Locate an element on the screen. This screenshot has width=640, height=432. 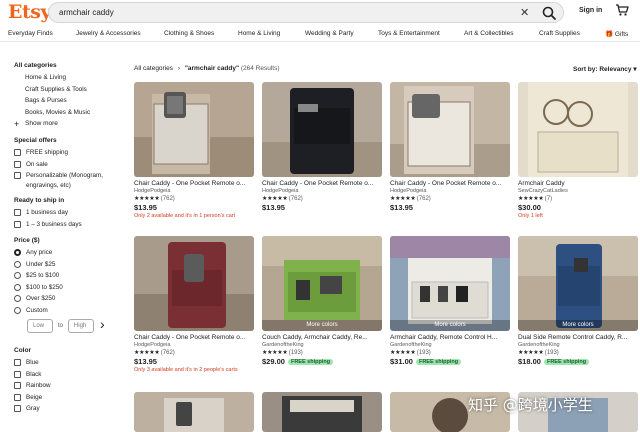
radio-selected is located at coordinates (17, 252).